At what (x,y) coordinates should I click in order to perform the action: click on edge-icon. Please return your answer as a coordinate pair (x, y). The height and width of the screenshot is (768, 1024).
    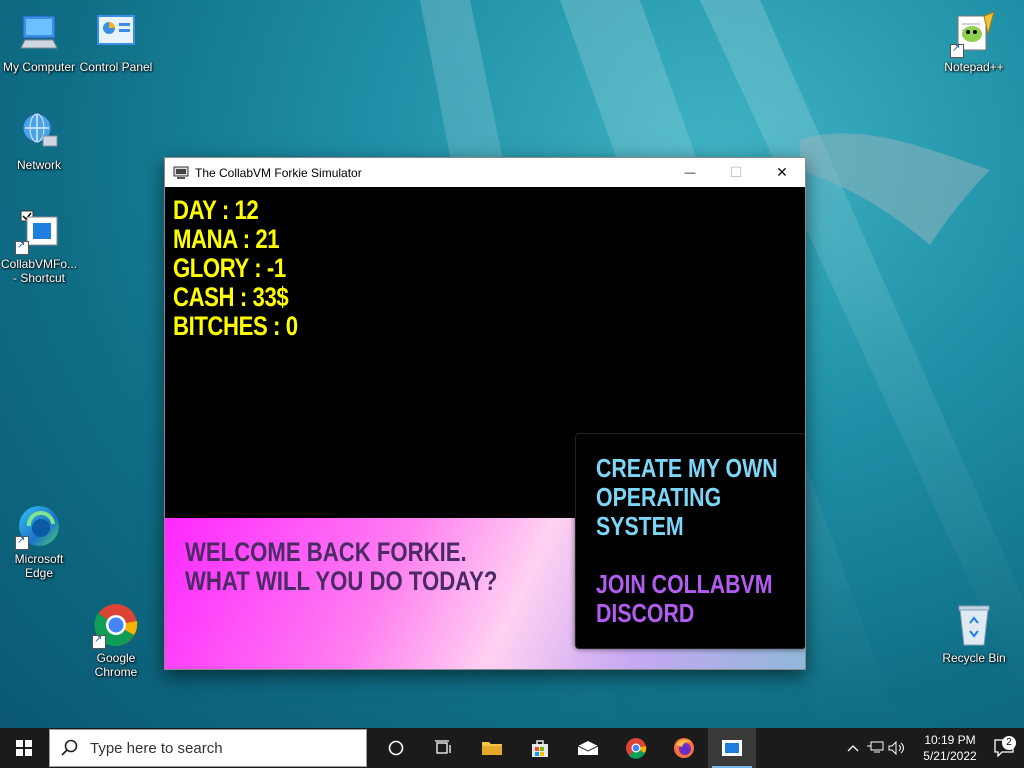
    Looking at the image, I should click on (39, 526).